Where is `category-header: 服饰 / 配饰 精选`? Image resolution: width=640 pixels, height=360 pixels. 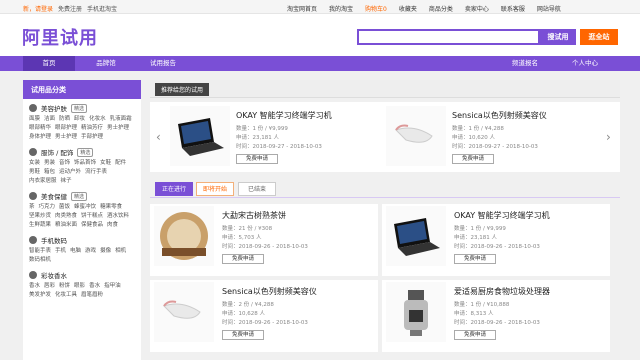
category-header: 服饰 / 配饰 精选 is located at coordinates (82, 152).